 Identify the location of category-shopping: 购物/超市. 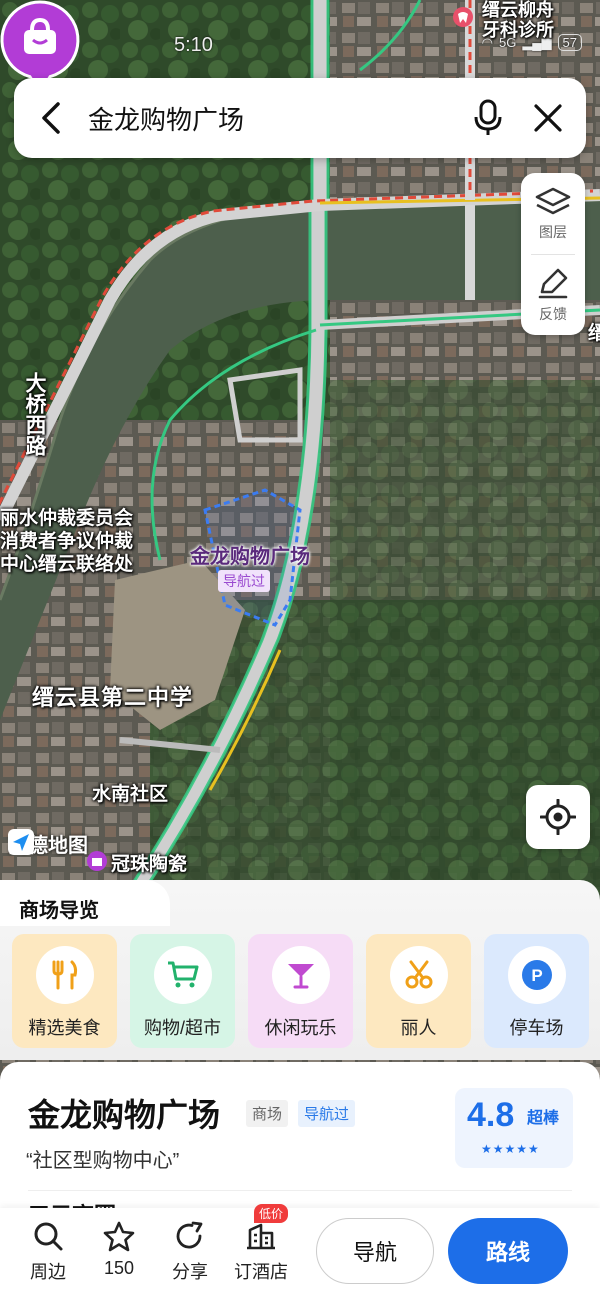
(182, 991).